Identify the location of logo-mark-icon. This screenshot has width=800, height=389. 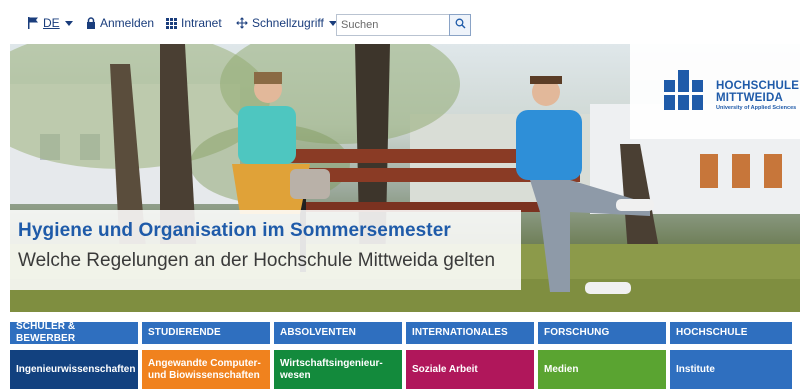
(683, 90).